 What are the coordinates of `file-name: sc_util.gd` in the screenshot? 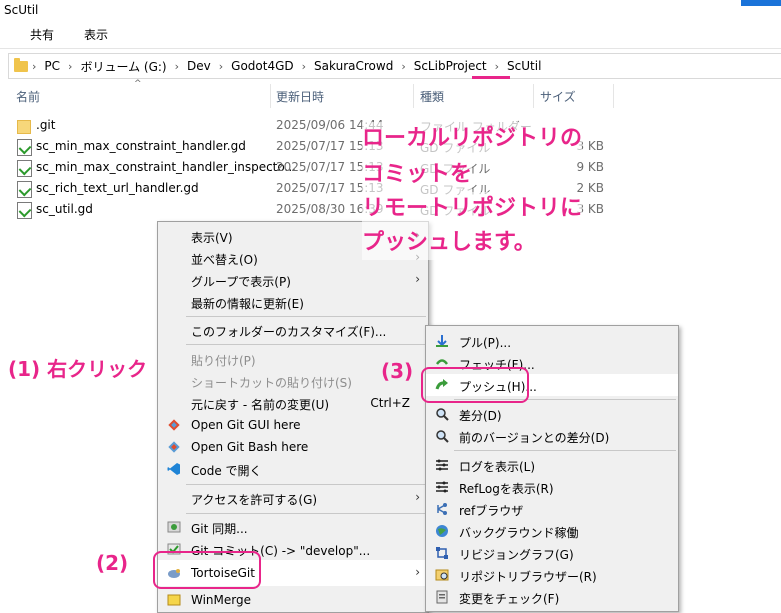 It's located at (64, 209).